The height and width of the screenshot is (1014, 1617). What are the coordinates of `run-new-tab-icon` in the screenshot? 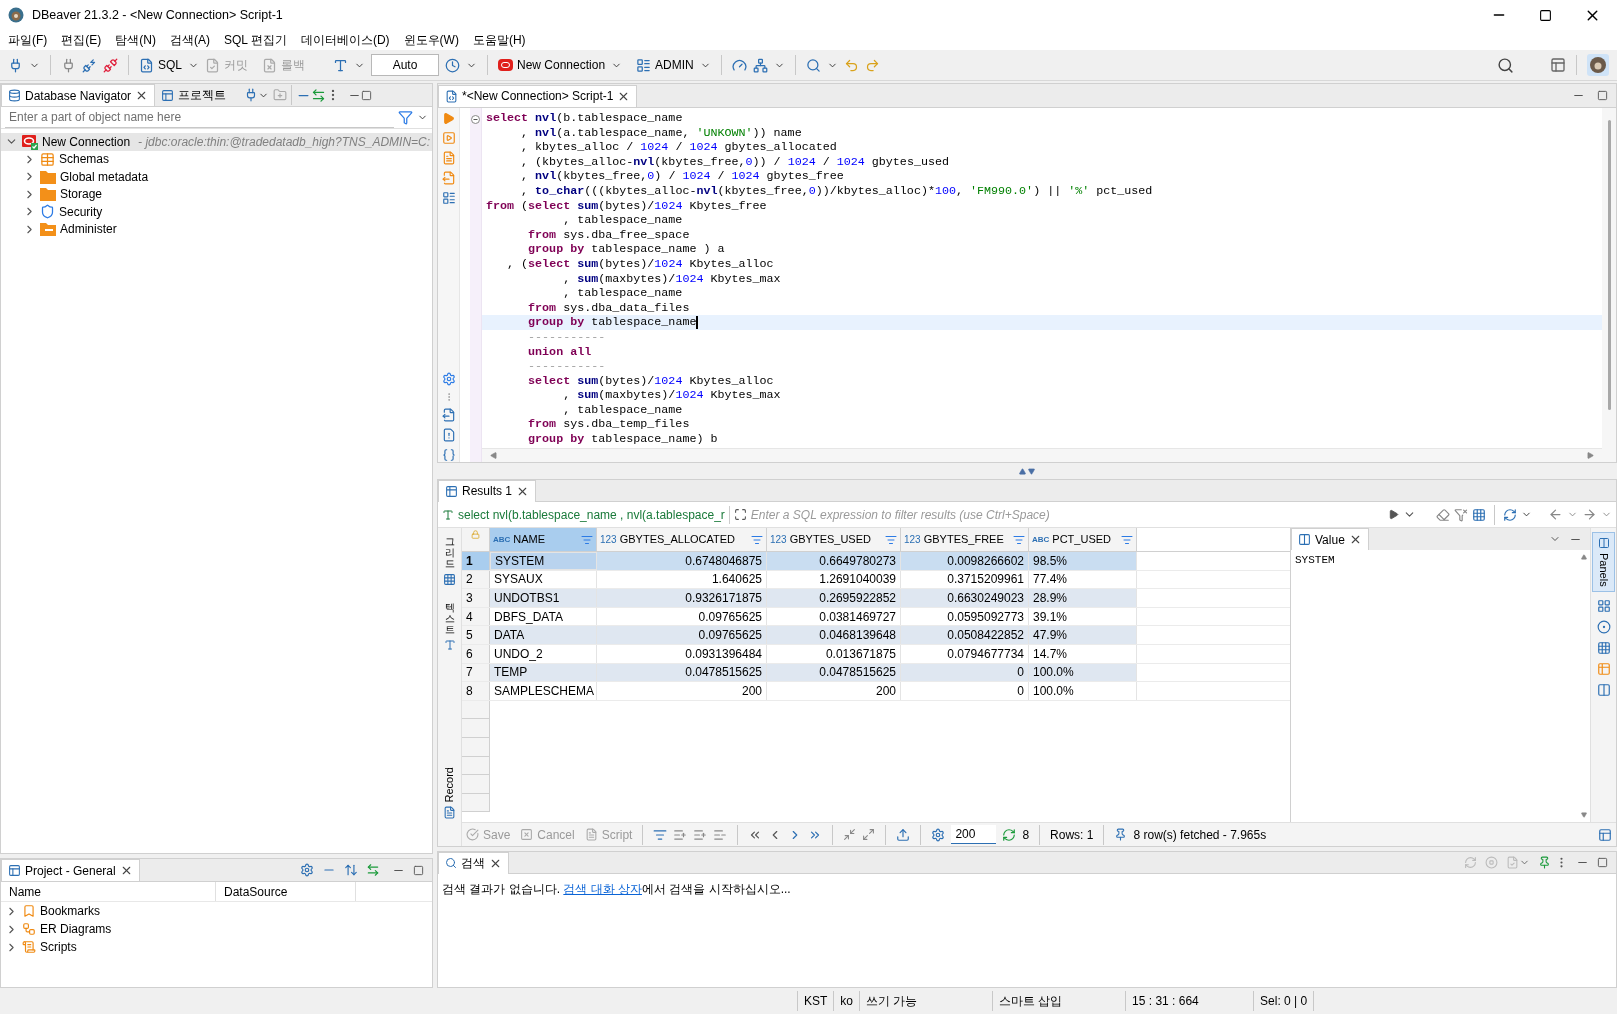 It's located at (448, 138).